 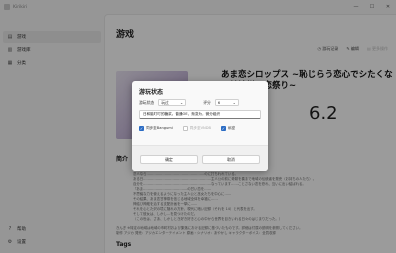 What do you see at coordinates (226, 102) in the screenshot?
I see `score-select: 6 ⌄` at bounding box center [226, 102].